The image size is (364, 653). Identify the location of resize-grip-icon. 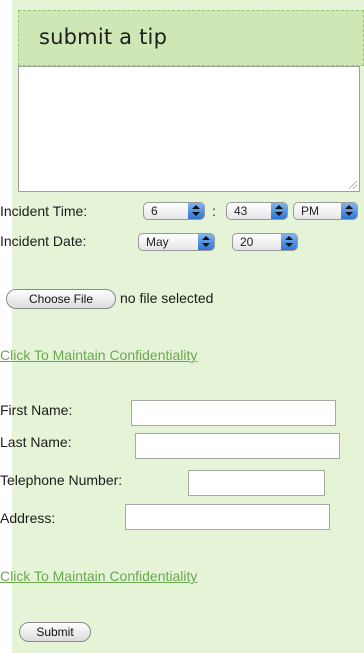
(353, 185).